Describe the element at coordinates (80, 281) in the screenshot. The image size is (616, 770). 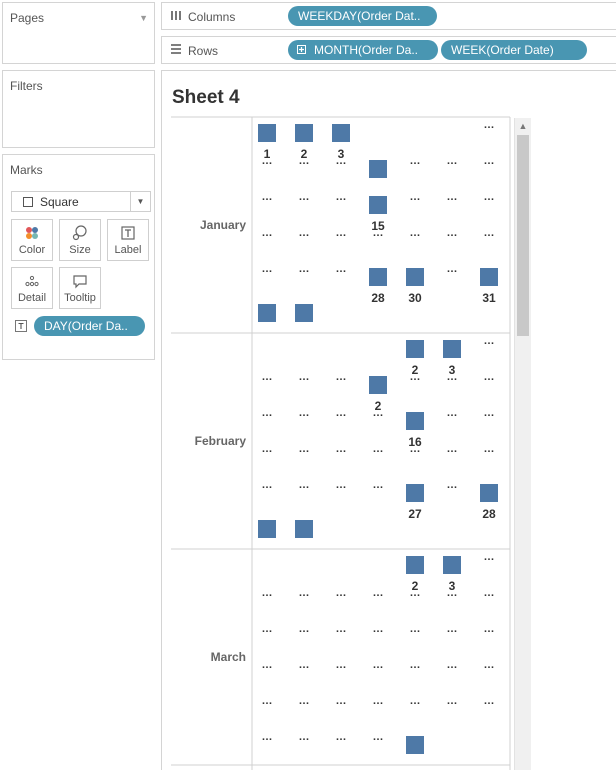
I see `tooltip-icon` at that location.